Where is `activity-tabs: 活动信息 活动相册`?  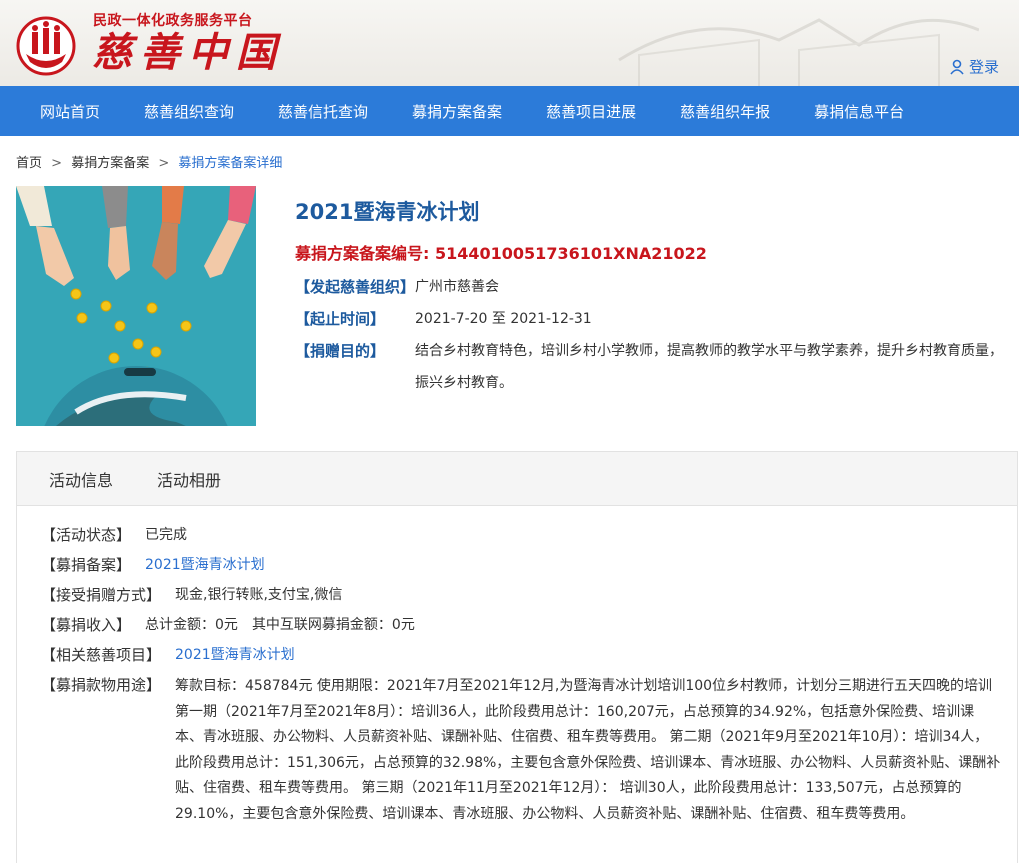
activity-tabs: 活动信息 活动相册 is located at coordinates (517, 479).